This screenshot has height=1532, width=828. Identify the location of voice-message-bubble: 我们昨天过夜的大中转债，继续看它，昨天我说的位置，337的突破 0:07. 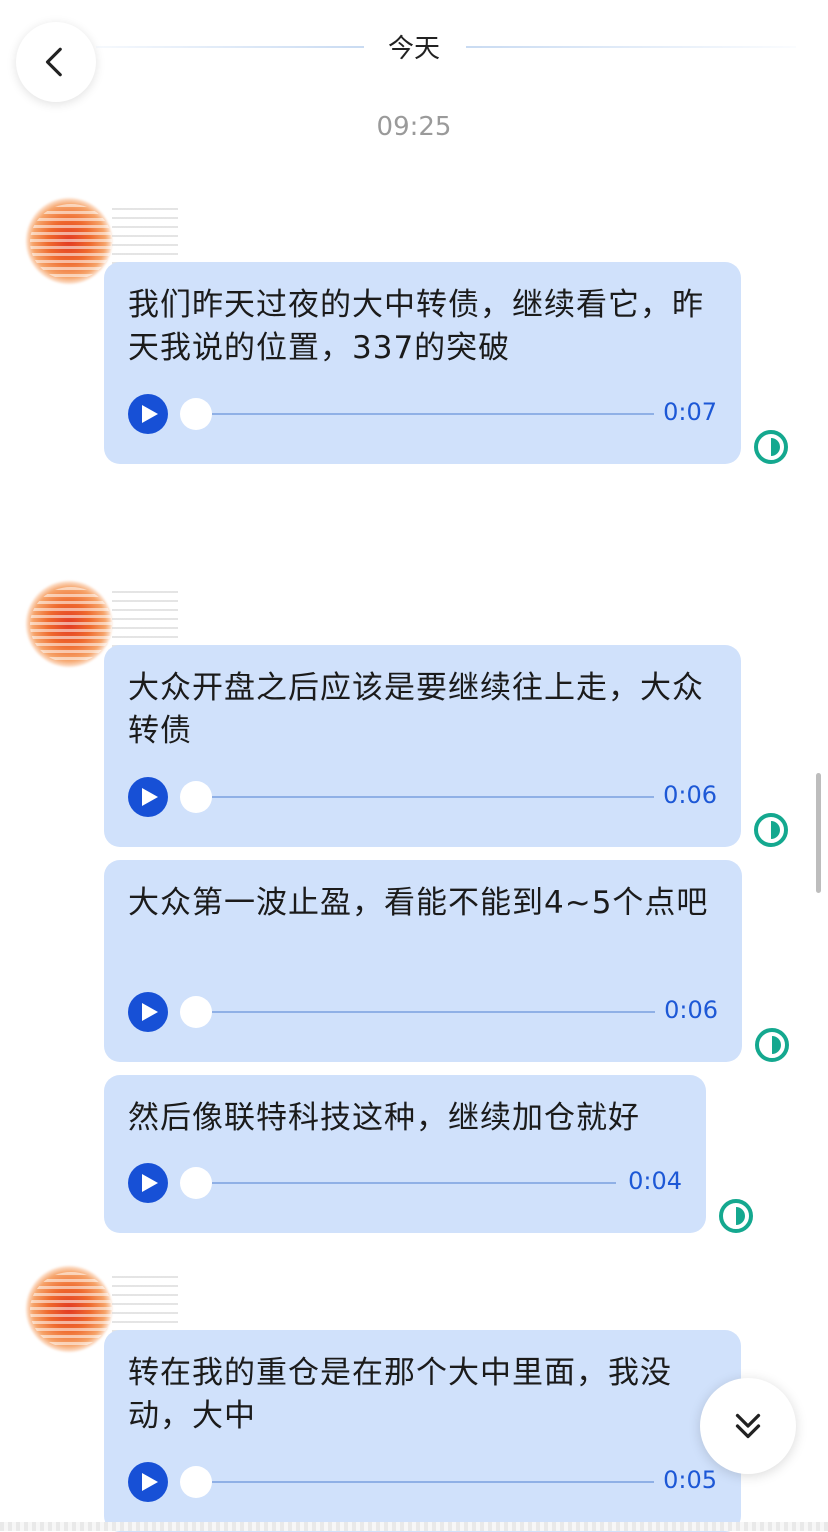
(422, 363).